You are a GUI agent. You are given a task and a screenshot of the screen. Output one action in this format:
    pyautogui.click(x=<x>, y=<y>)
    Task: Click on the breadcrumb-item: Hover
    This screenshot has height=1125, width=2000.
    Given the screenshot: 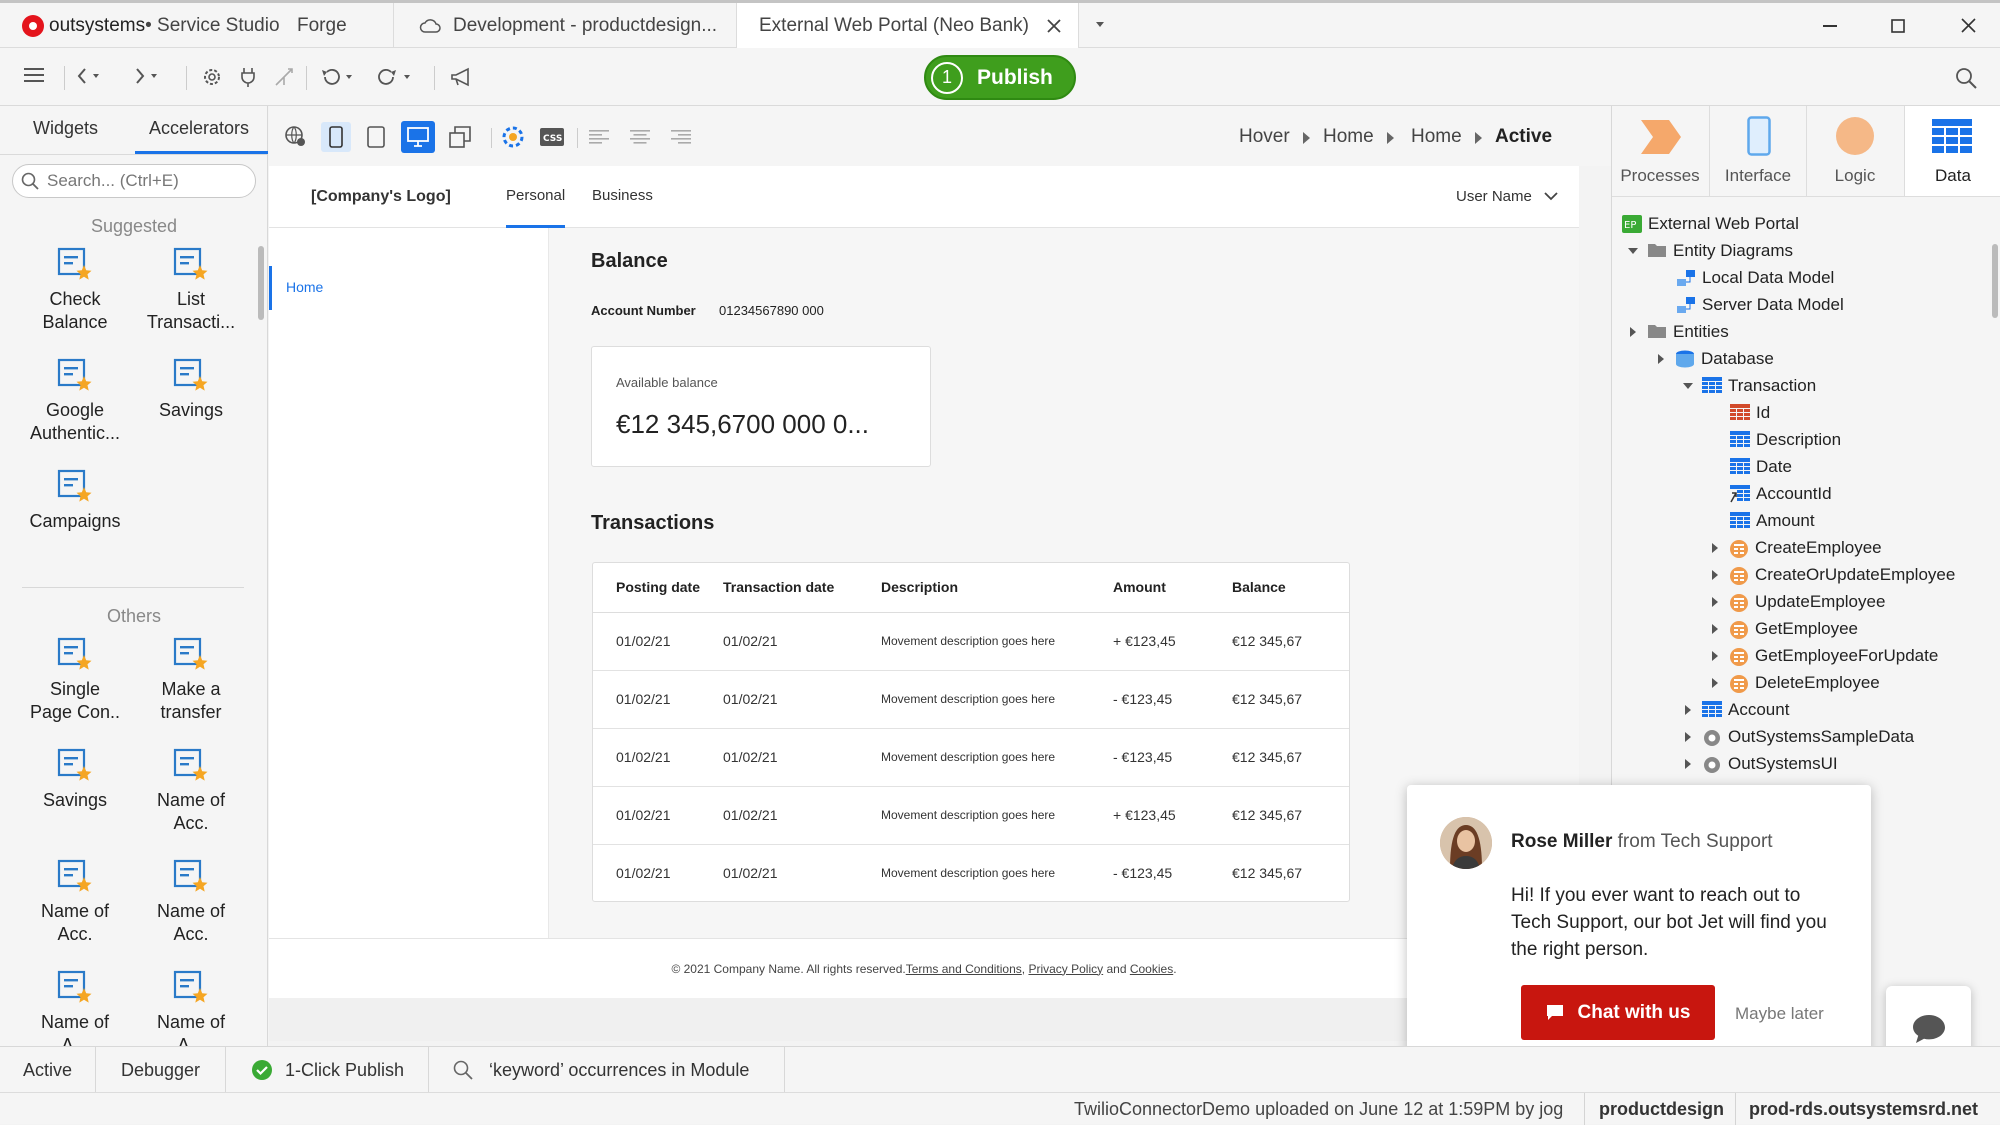 What is the action you would take?
    pyautogui.click(x=1264, y=137)
    